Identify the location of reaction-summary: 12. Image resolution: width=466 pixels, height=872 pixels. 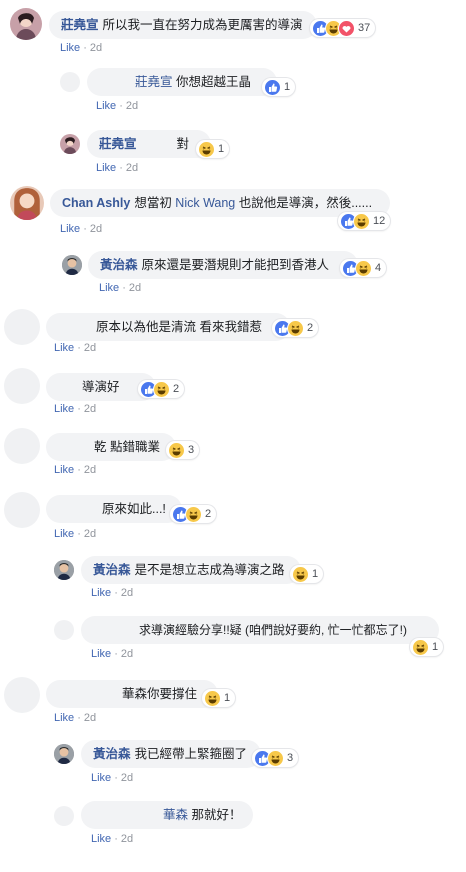
(364, 221).